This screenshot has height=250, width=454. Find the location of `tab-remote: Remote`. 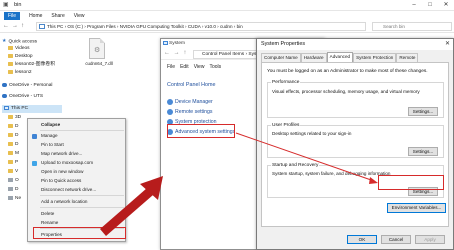

tab-remote: Remote is located at coordinates (407, 57).